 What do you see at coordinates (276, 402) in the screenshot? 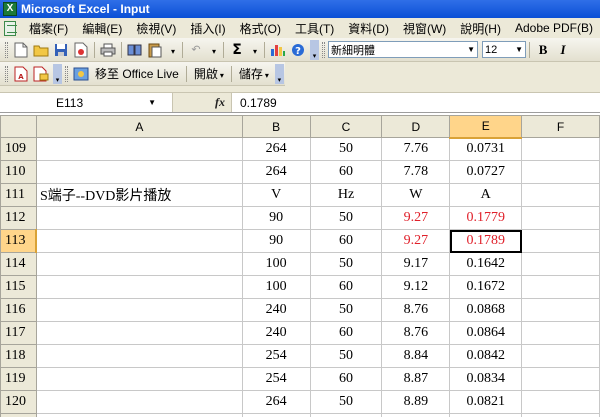
I see `cell-b120: 264` at bounding box center [276, 402].